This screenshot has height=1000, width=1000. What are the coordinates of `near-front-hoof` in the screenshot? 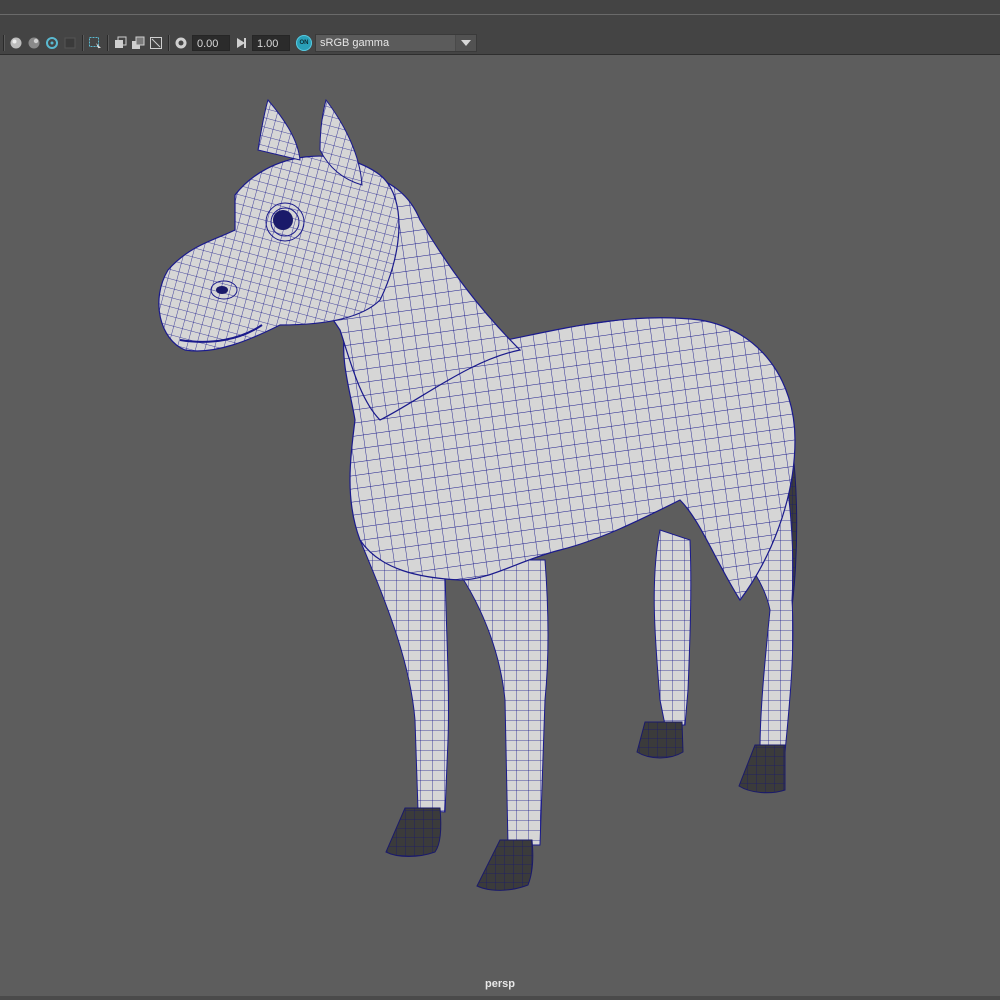 It's located at (505, 865).